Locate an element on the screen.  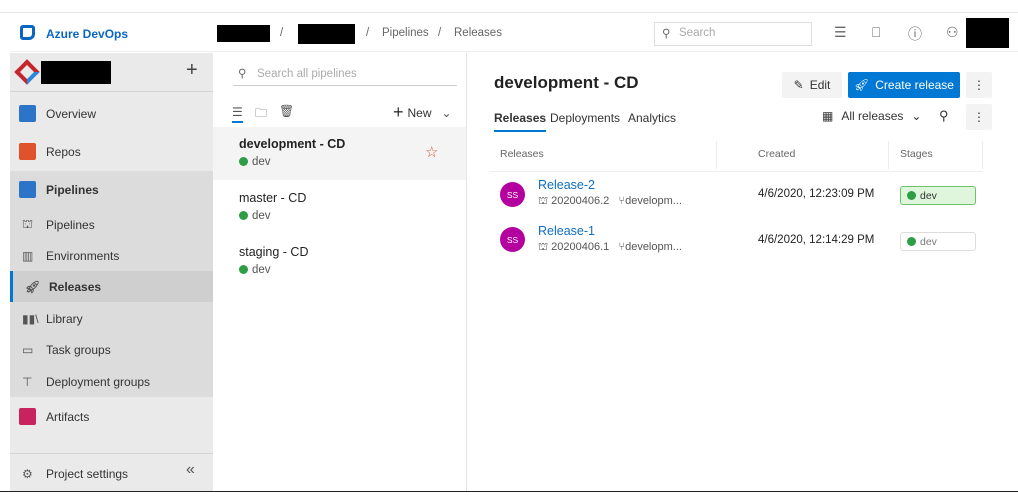
edit-button: ✎ Edit is located at coordinates (812, 85).